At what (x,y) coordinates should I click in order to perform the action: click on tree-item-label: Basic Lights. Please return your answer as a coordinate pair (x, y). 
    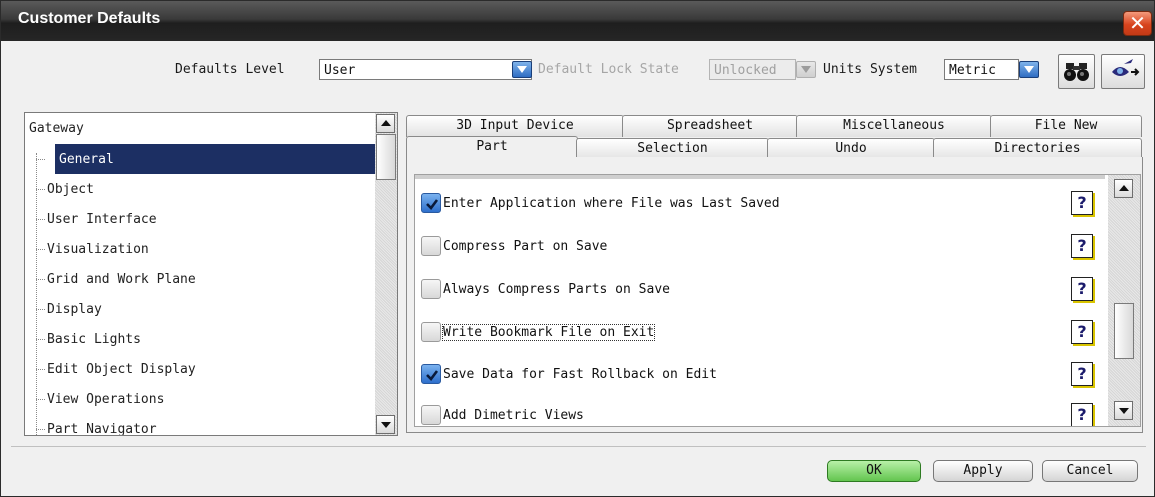
    Looking at the image, I should click on (94, 339).